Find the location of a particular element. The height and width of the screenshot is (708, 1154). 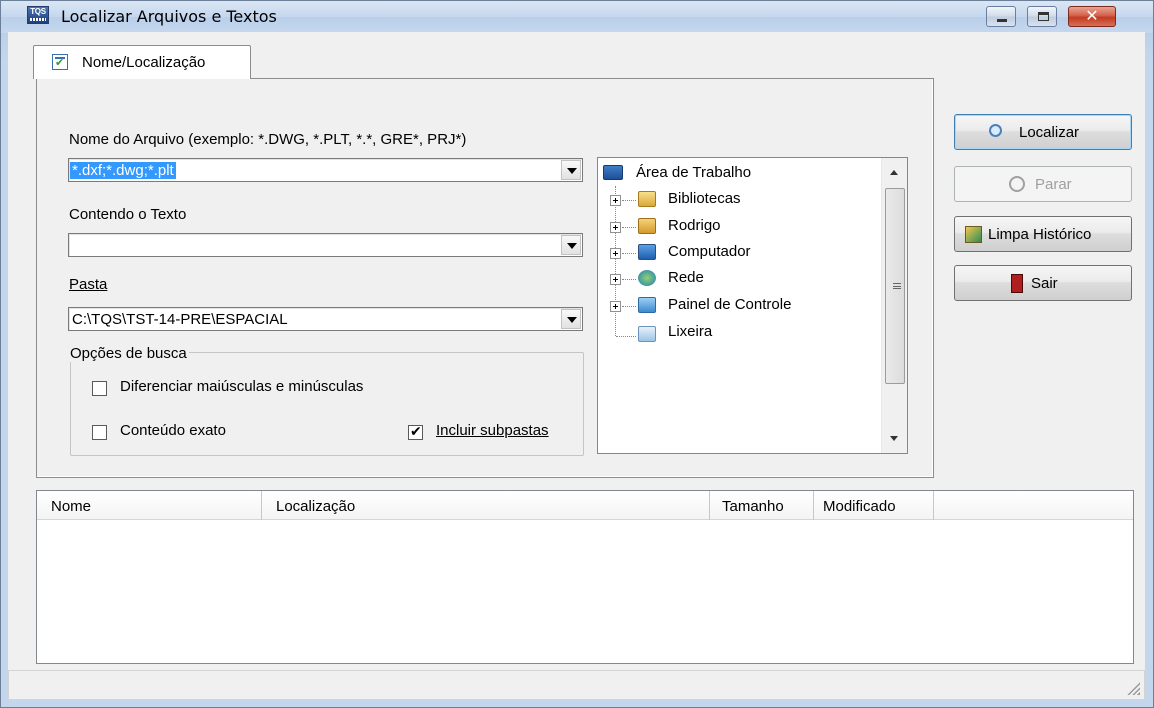

tab-nome-localizacao: Nome/Localização is located at coordinates (142, 62).